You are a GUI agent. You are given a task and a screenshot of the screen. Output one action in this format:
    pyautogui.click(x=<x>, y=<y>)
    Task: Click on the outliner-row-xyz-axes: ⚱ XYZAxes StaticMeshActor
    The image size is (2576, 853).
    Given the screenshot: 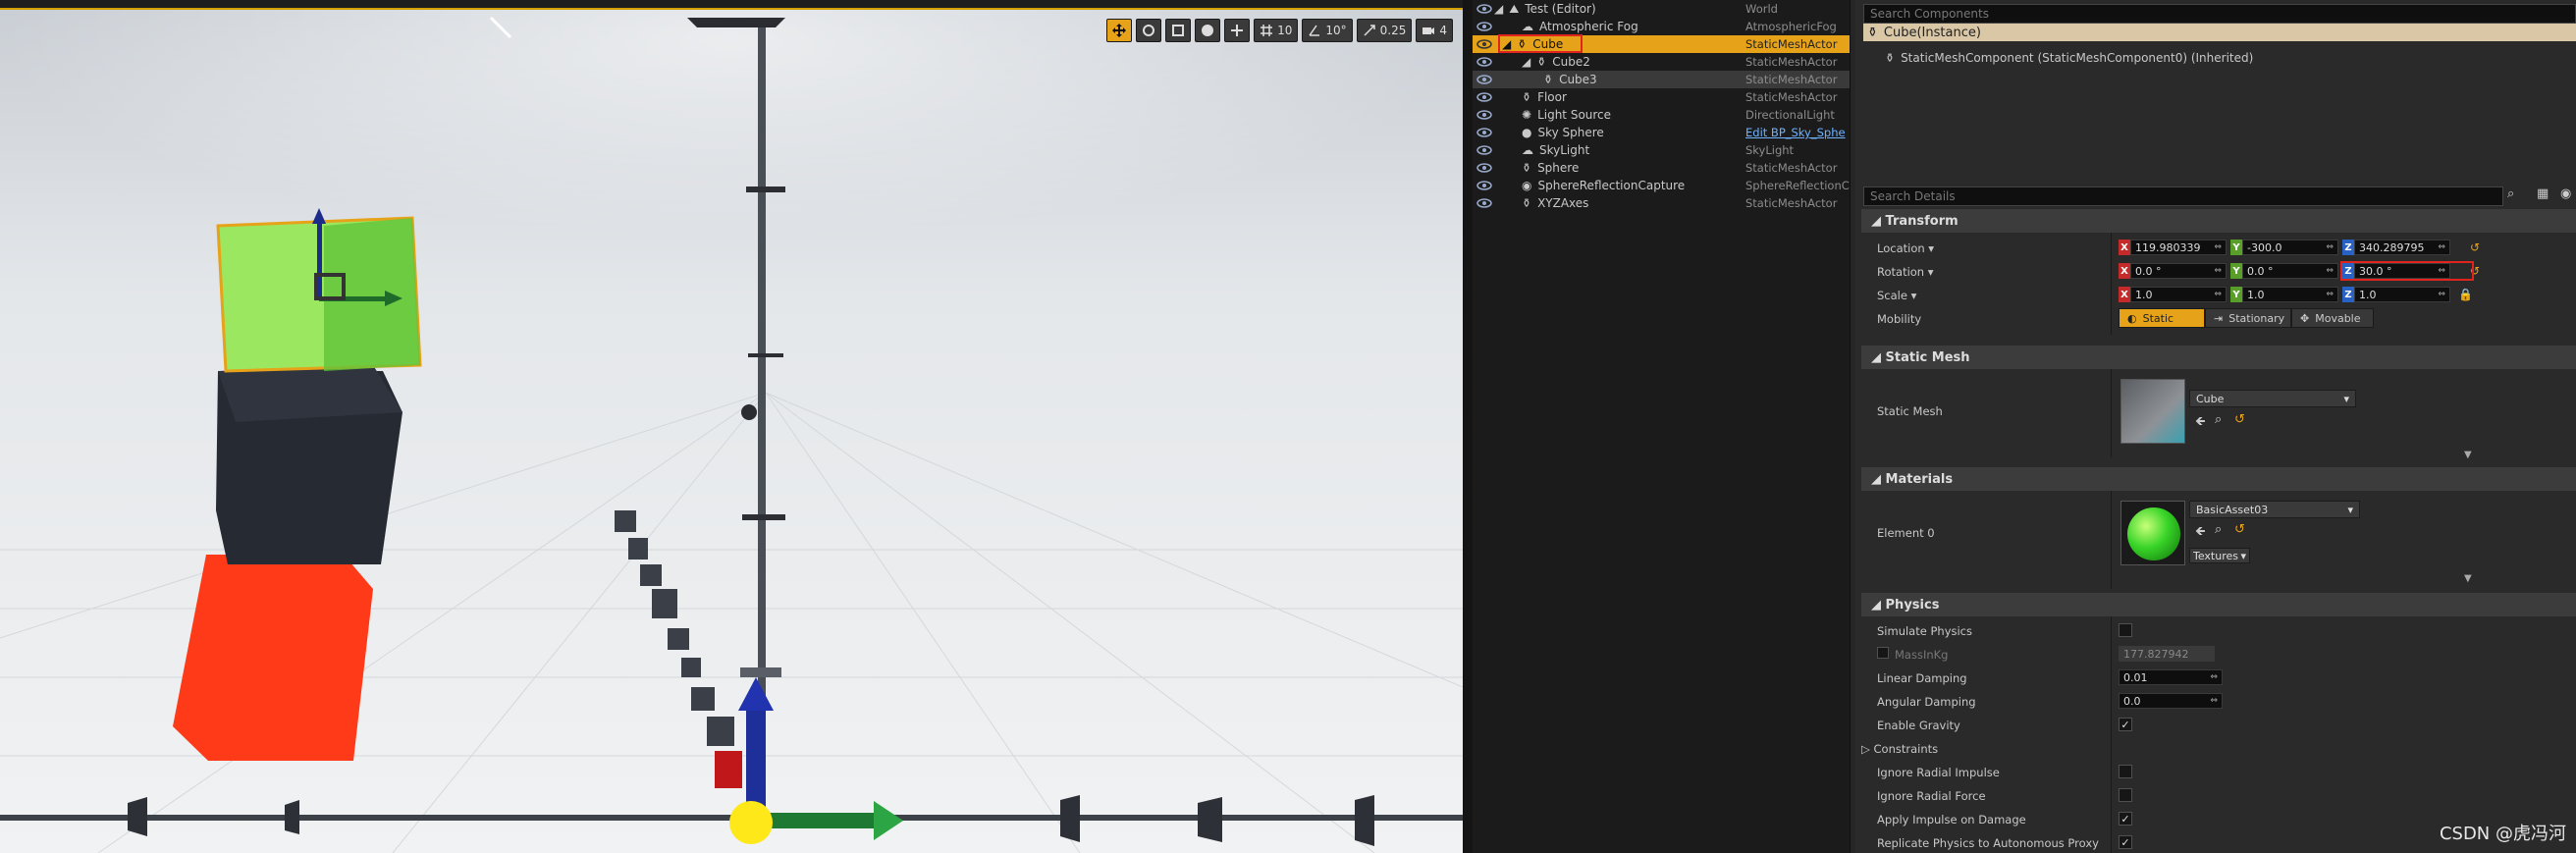 What is the action you would take?
    pyautogui.click(x=1661, y=203)
    